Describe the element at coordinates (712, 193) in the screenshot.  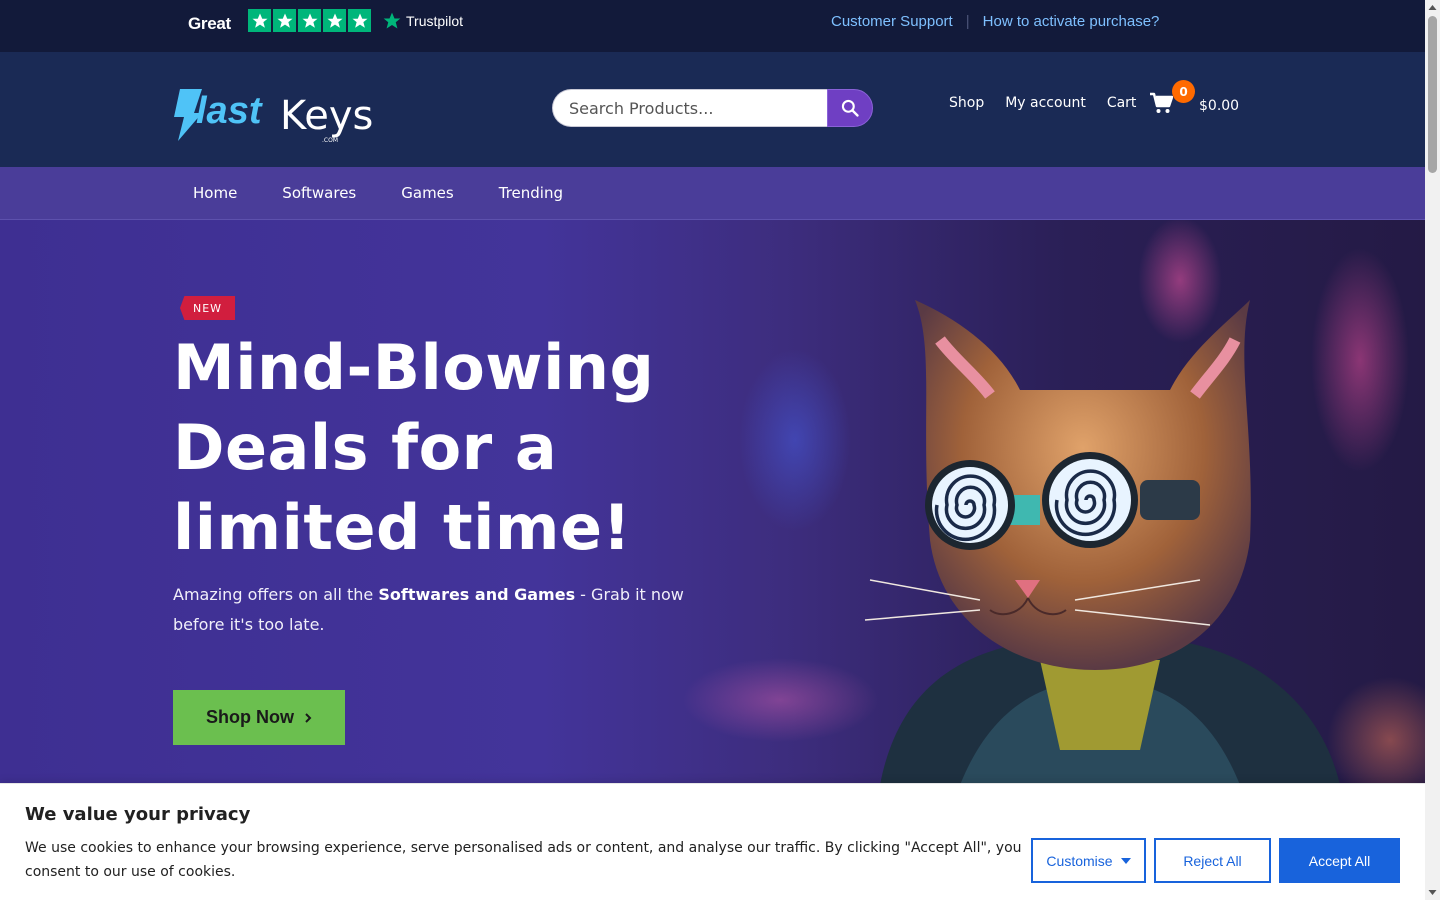
I see `category-nav: Home Softwares Games Trending` at that location.